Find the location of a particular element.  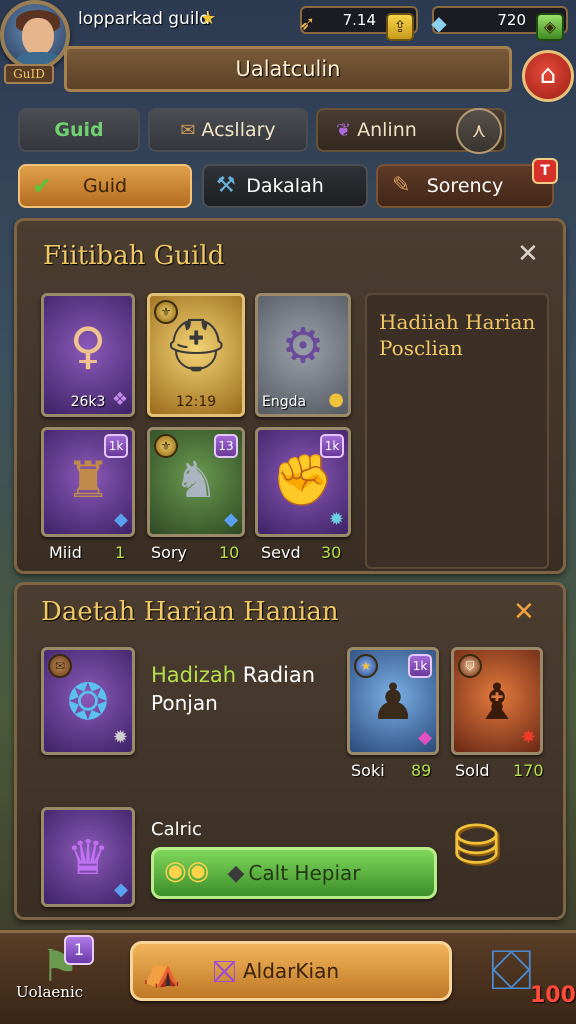

diamond-icon: ◆ is located at coordinates (236, 873).